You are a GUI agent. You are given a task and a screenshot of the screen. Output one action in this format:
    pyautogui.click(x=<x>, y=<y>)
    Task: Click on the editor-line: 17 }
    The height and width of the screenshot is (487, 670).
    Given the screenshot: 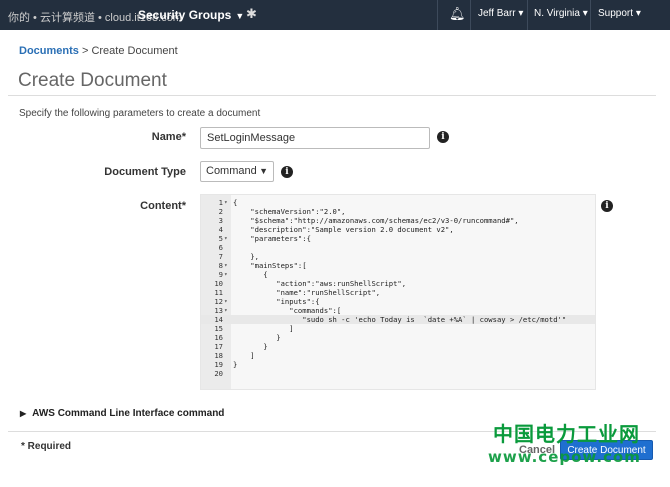 What is the action you would take?
    pyautogui.click(x=398, y=346)
    